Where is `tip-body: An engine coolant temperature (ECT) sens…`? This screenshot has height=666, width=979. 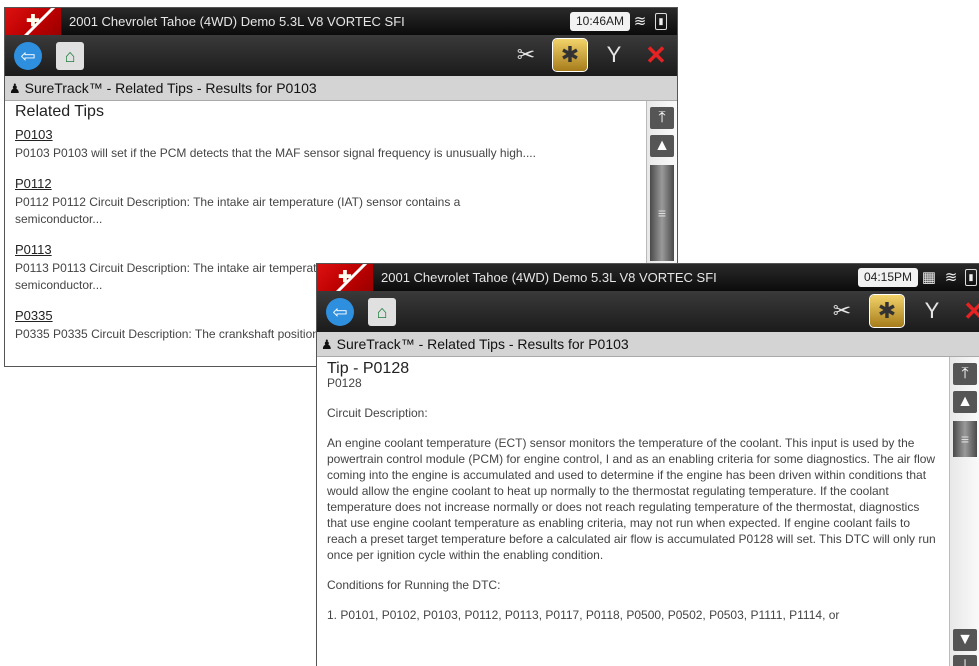
tip-body: An engine coolant temperature (ECT) sens… is located at coordinates (631, 499).